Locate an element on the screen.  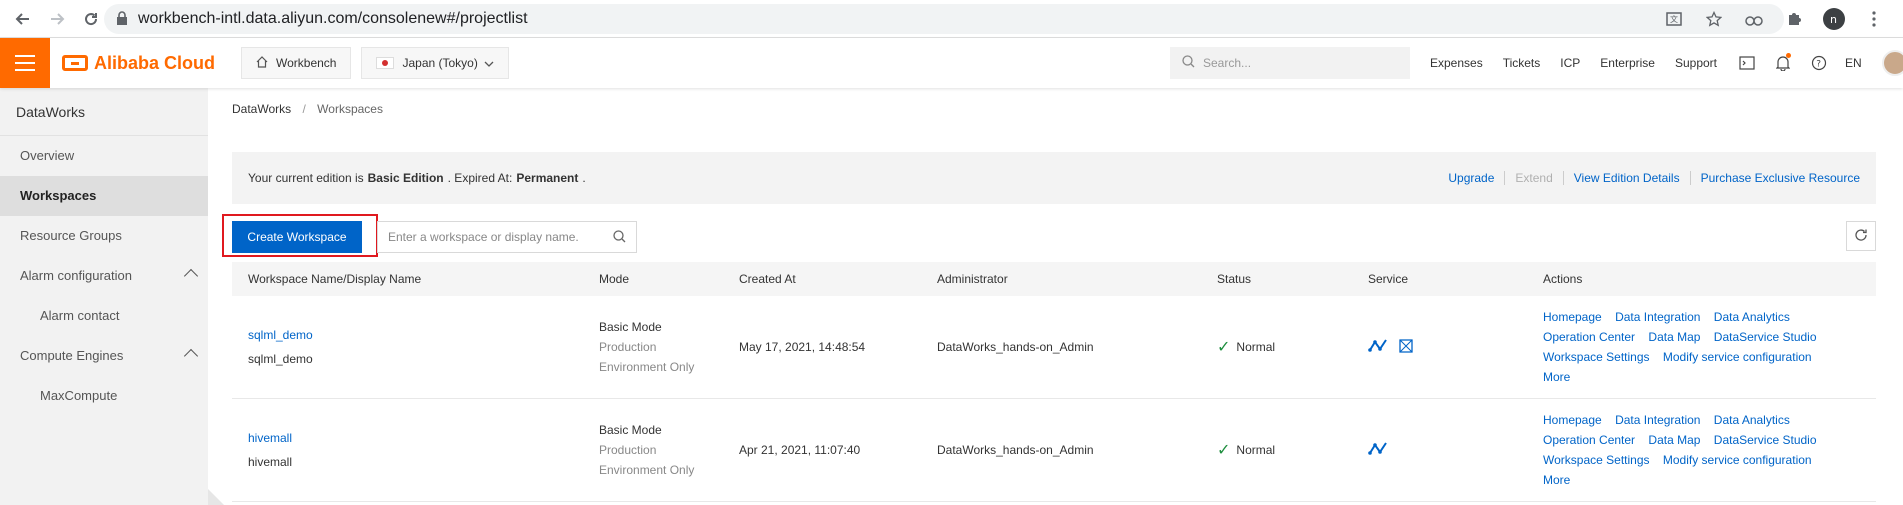
bell-icon is located at coordinates (1783, 63).